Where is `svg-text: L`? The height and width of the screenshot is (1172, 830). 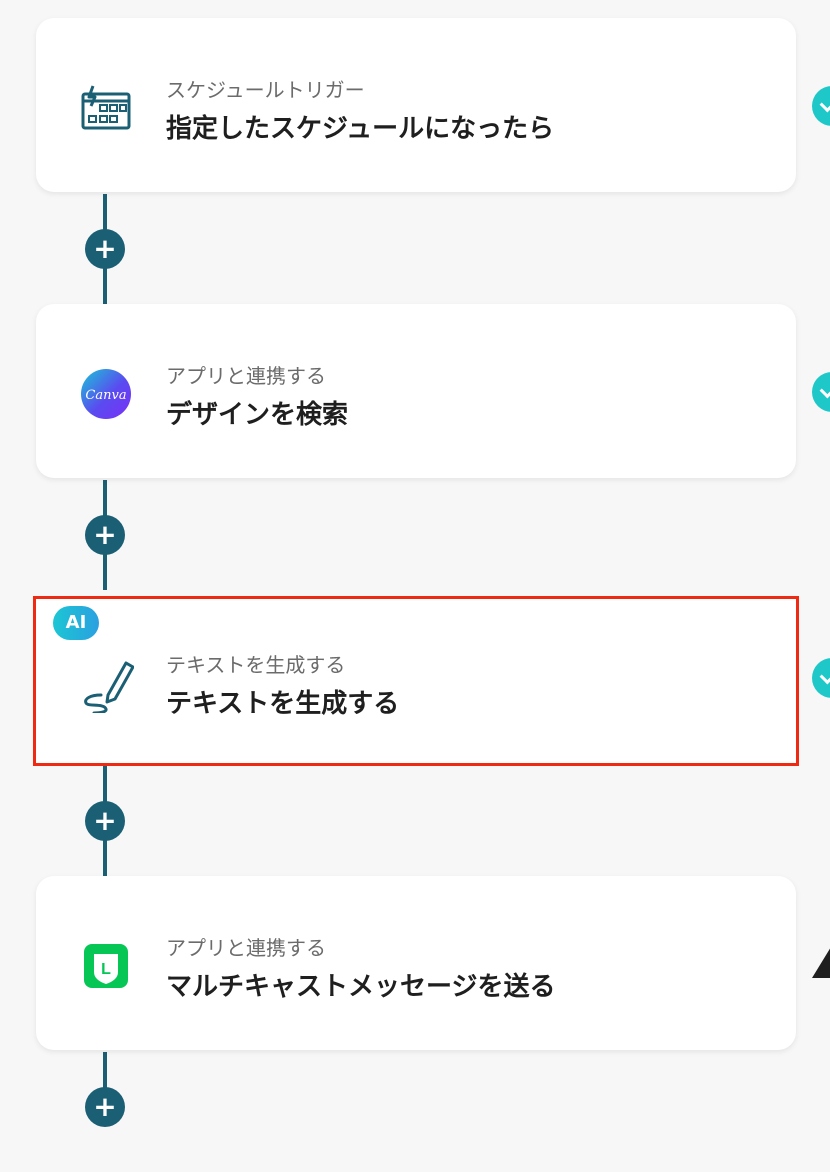 svg-text: L is located at coordinates (106, 969).